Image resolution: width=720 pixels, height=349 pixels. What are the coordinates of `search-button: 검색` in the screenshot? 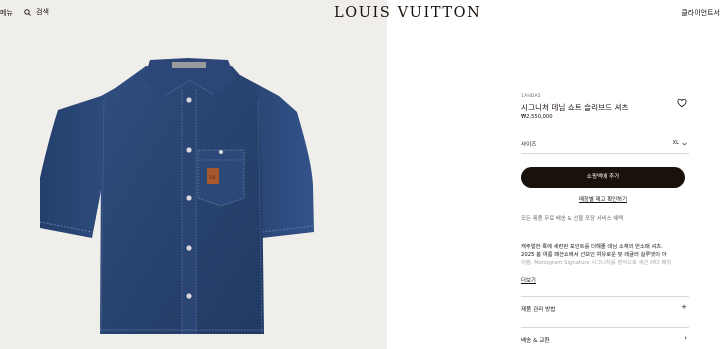 It's located at (36, 12).